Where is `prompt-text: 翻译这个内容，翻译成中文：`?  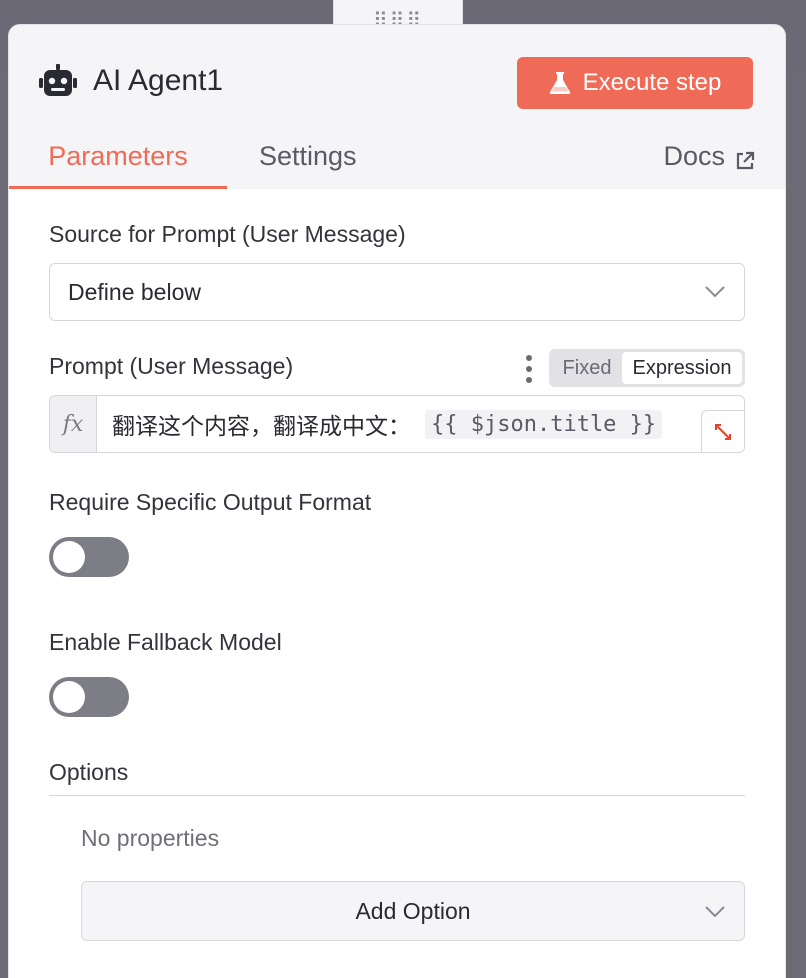 prompt-text: 翻译这个内容，翻译成中文： is located at coordinates (261, 426).